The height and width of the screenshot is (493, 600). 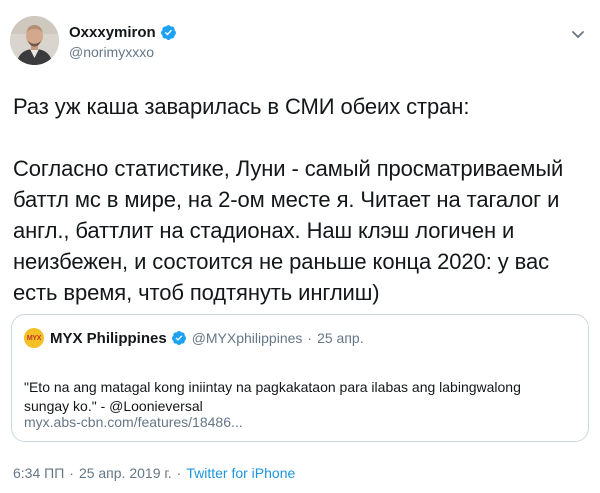 I want to click on quoted-author-handle: @MYXphilippines, so click(x=247, y=338).